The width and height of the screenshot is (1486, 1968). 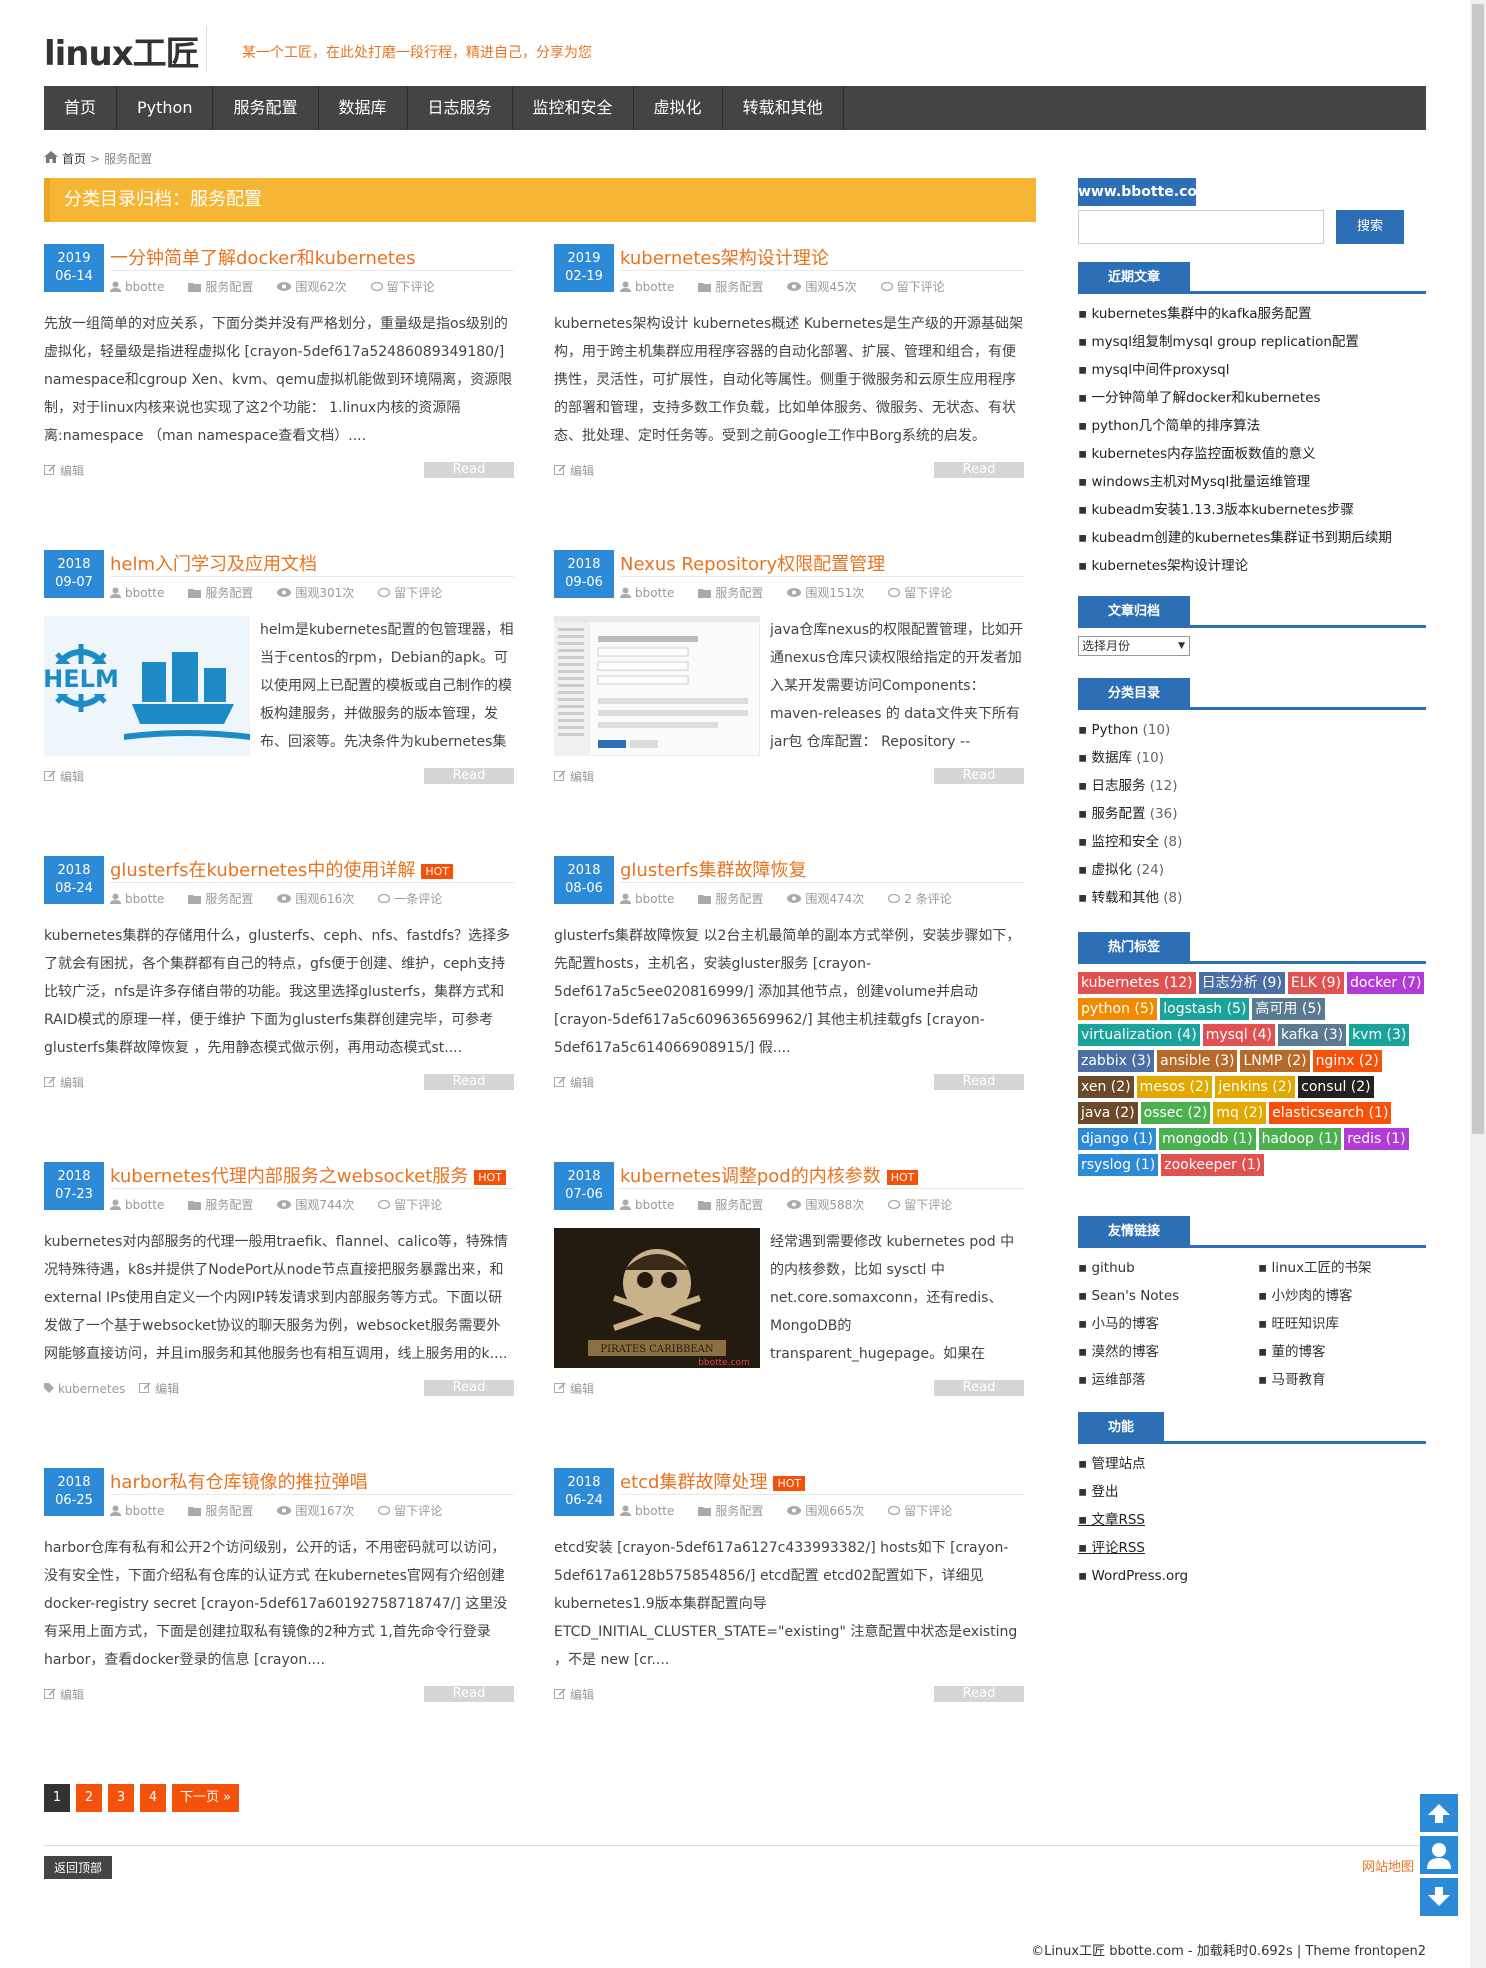 I want to click on friend-link: 小马的博客, so click(x=1168, y=1324).